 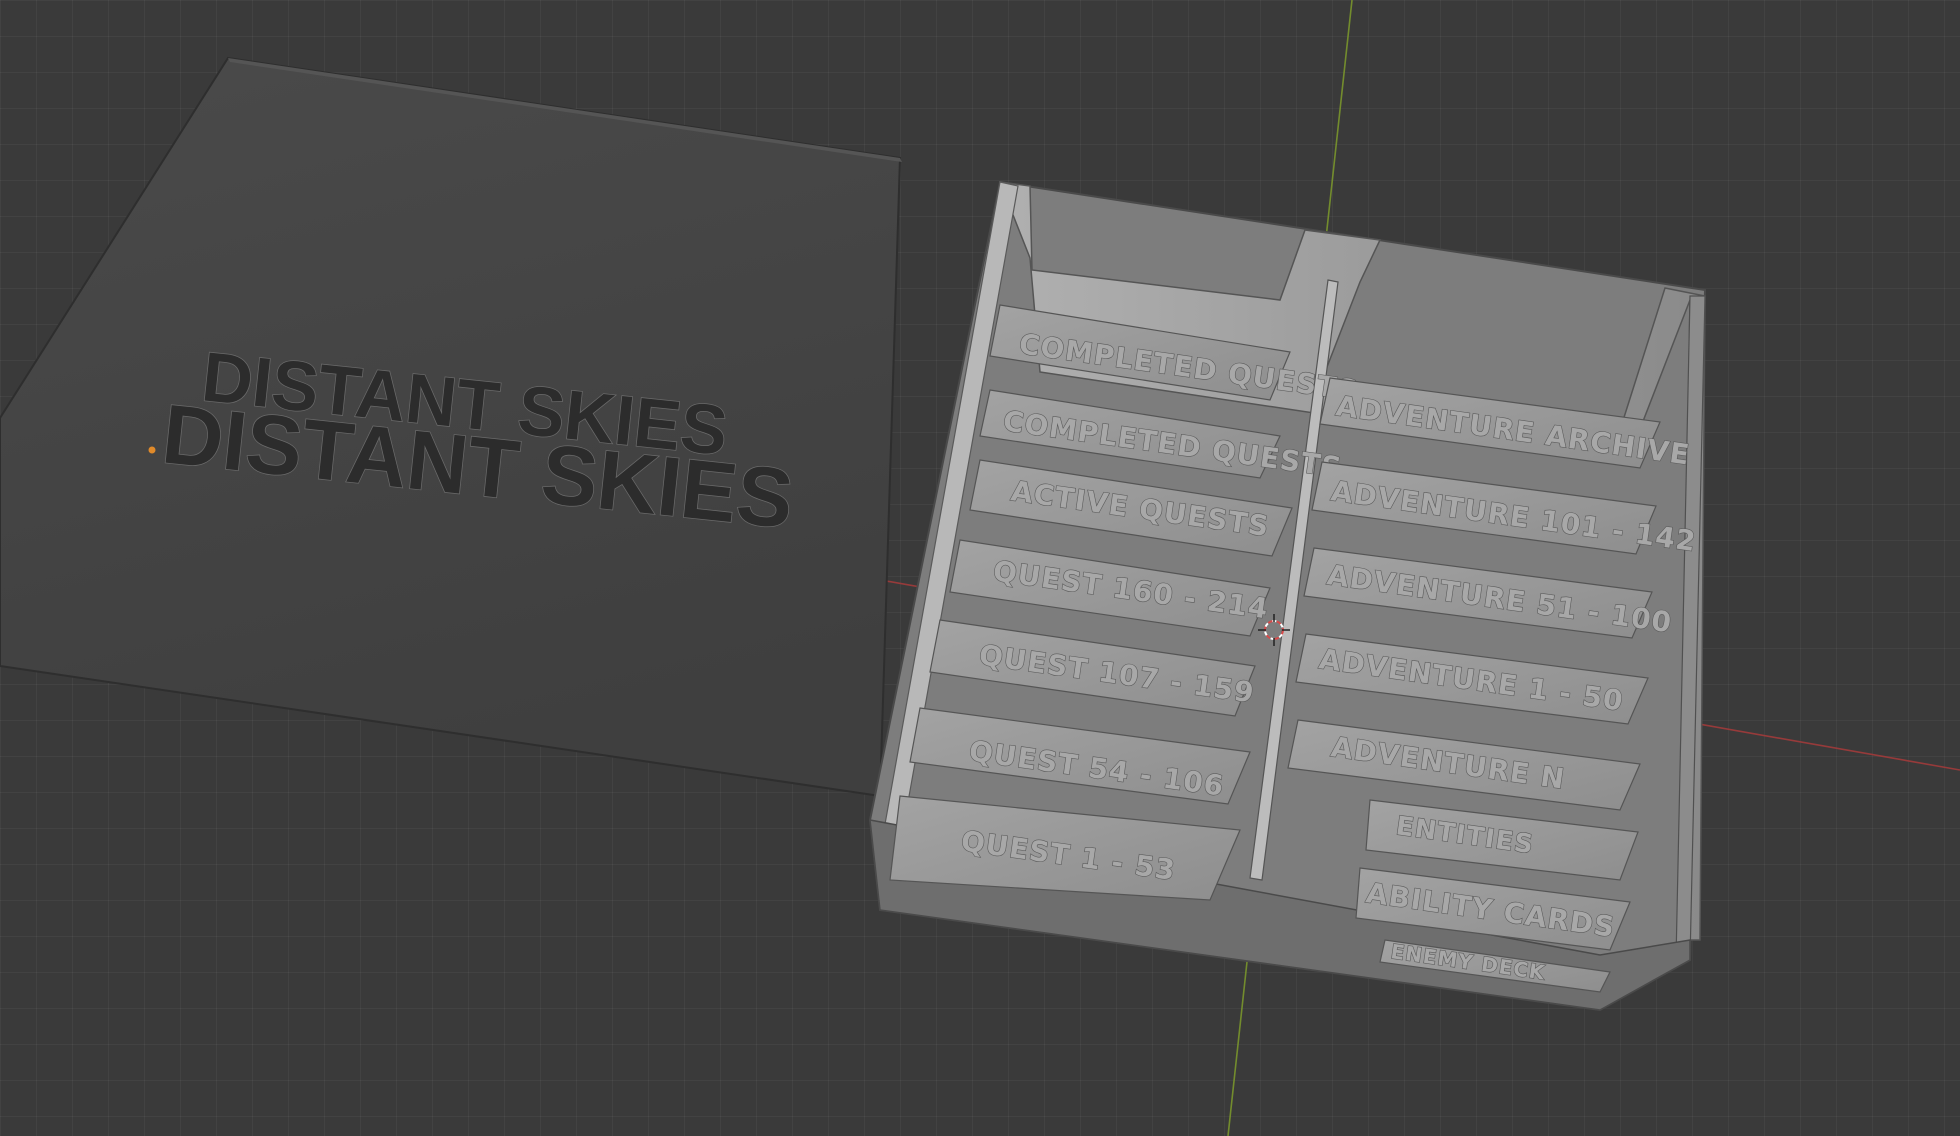 I want to click on origin-dot-icon, so click(x=152, y=450).